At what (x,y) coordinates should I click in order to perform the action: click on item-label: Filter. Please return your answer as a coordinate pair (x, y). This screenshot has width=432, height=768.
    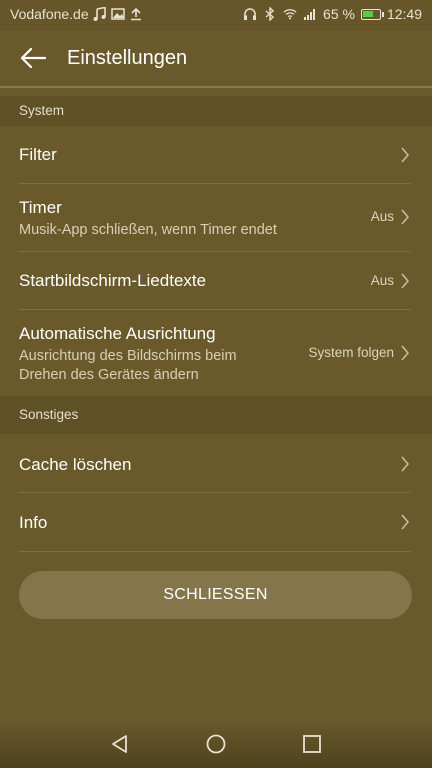
    Looking at the image, I should click on (38, 154).